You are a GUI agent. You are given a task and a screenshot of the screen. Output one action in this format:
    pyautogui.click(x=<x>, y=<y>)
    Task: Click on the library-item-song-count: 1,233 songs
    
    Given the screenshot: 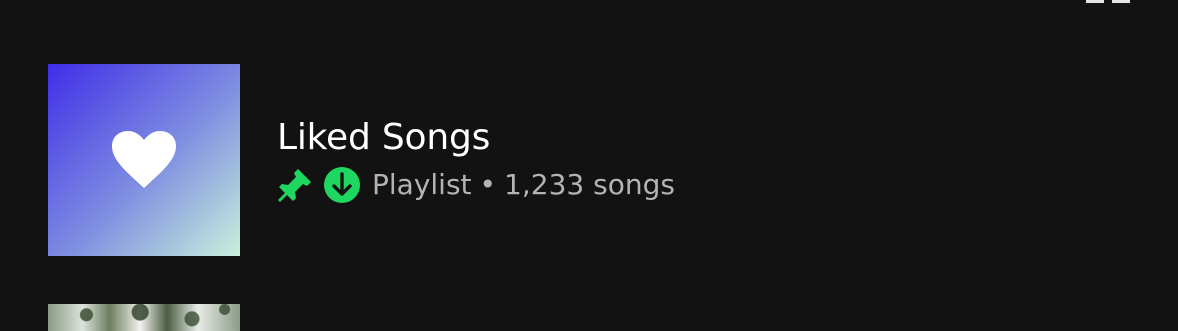 What is the action you would take?
    pyautogui.click(x=589, y=184)
    